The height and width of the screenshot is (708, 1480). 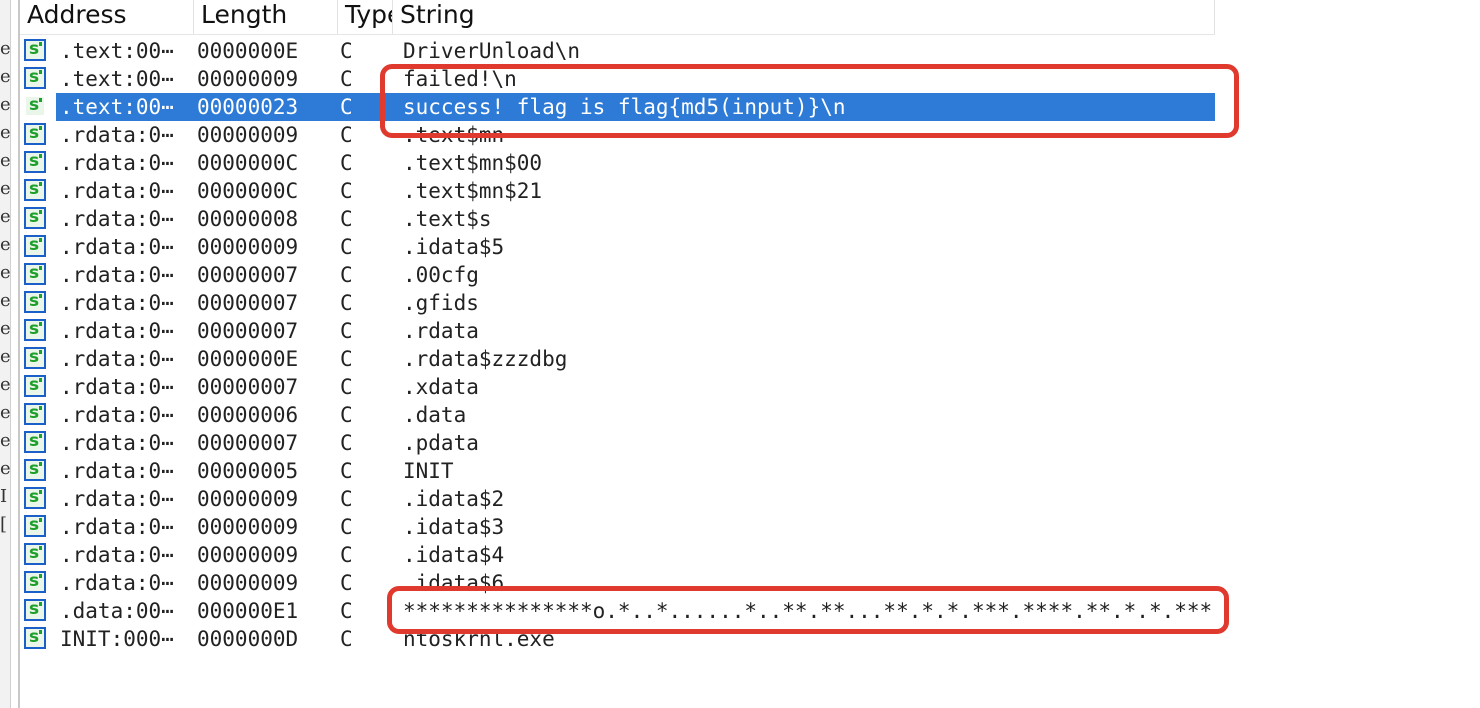 I want to click on left-pane-glyph: [, so click(x=4, y=525).